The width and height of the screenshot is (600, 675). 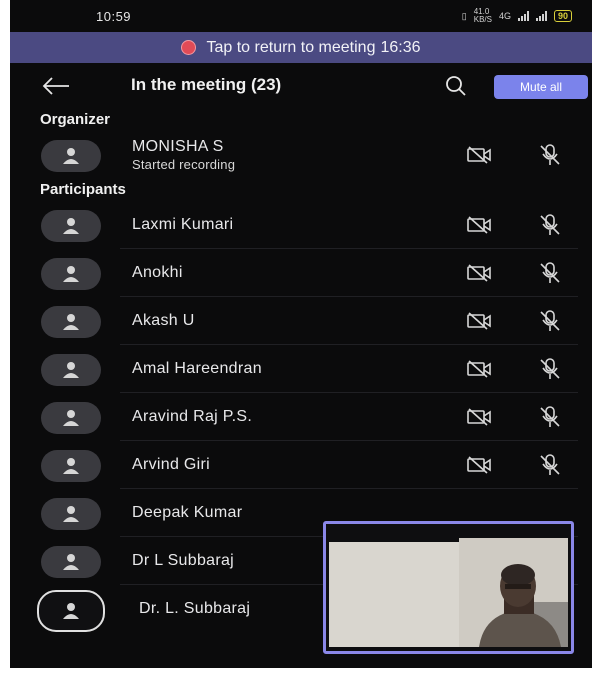 I want to click on signal-icon, so click(x=523, y=16).